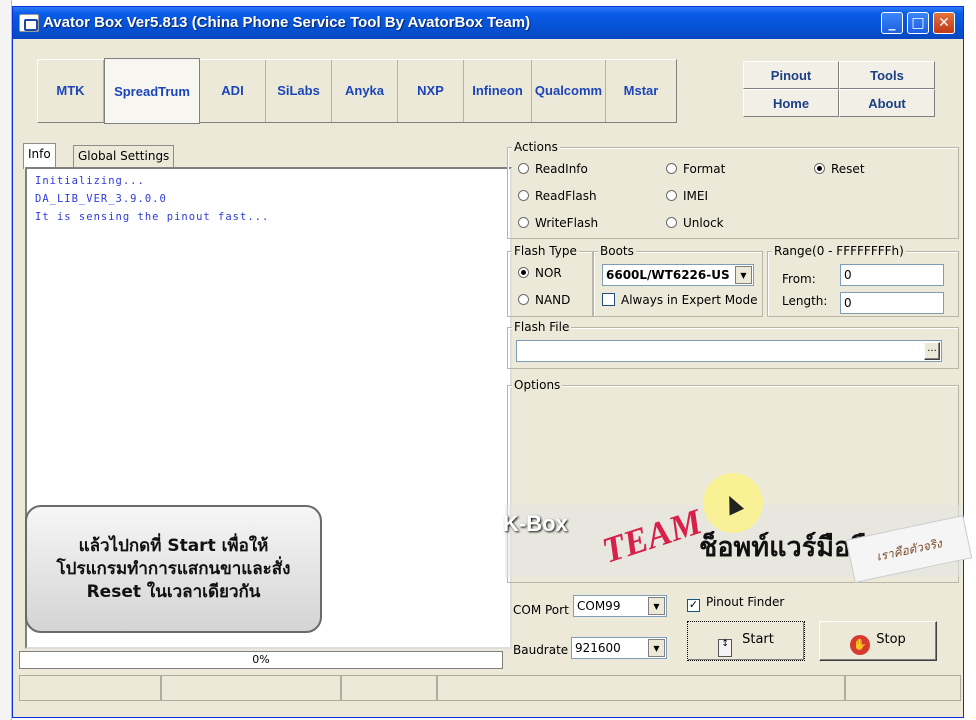 The width and height of the screenshot is (976, 720). Describe the element at coordinates (542, 327) in the screenshot. I see `flash-file-label: Flash File` at that location.